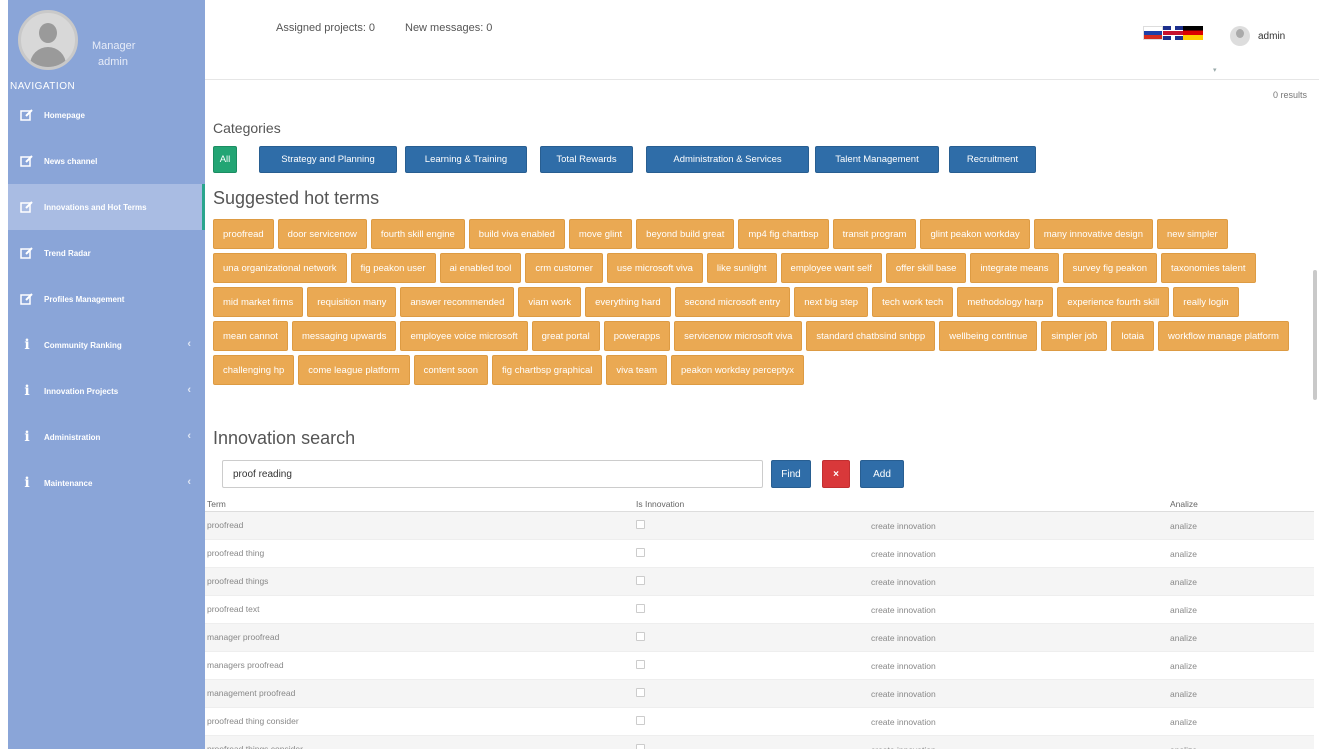 The width and height of the screenshot is (1319, 749). What do you see at coordinates (352, 302) in the screenshot?
I see `hot-term-tag: requisition many` at bounding box center [352, 302].